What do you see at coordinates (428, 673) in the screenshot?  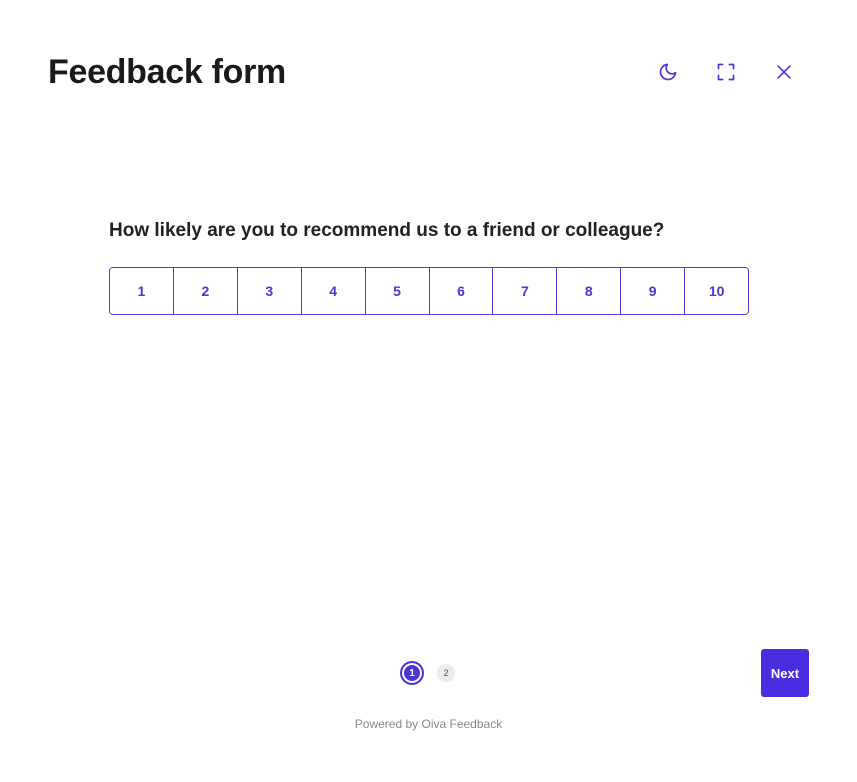 I see `page-indicator: 1 2` at bounding box center [428, 673].